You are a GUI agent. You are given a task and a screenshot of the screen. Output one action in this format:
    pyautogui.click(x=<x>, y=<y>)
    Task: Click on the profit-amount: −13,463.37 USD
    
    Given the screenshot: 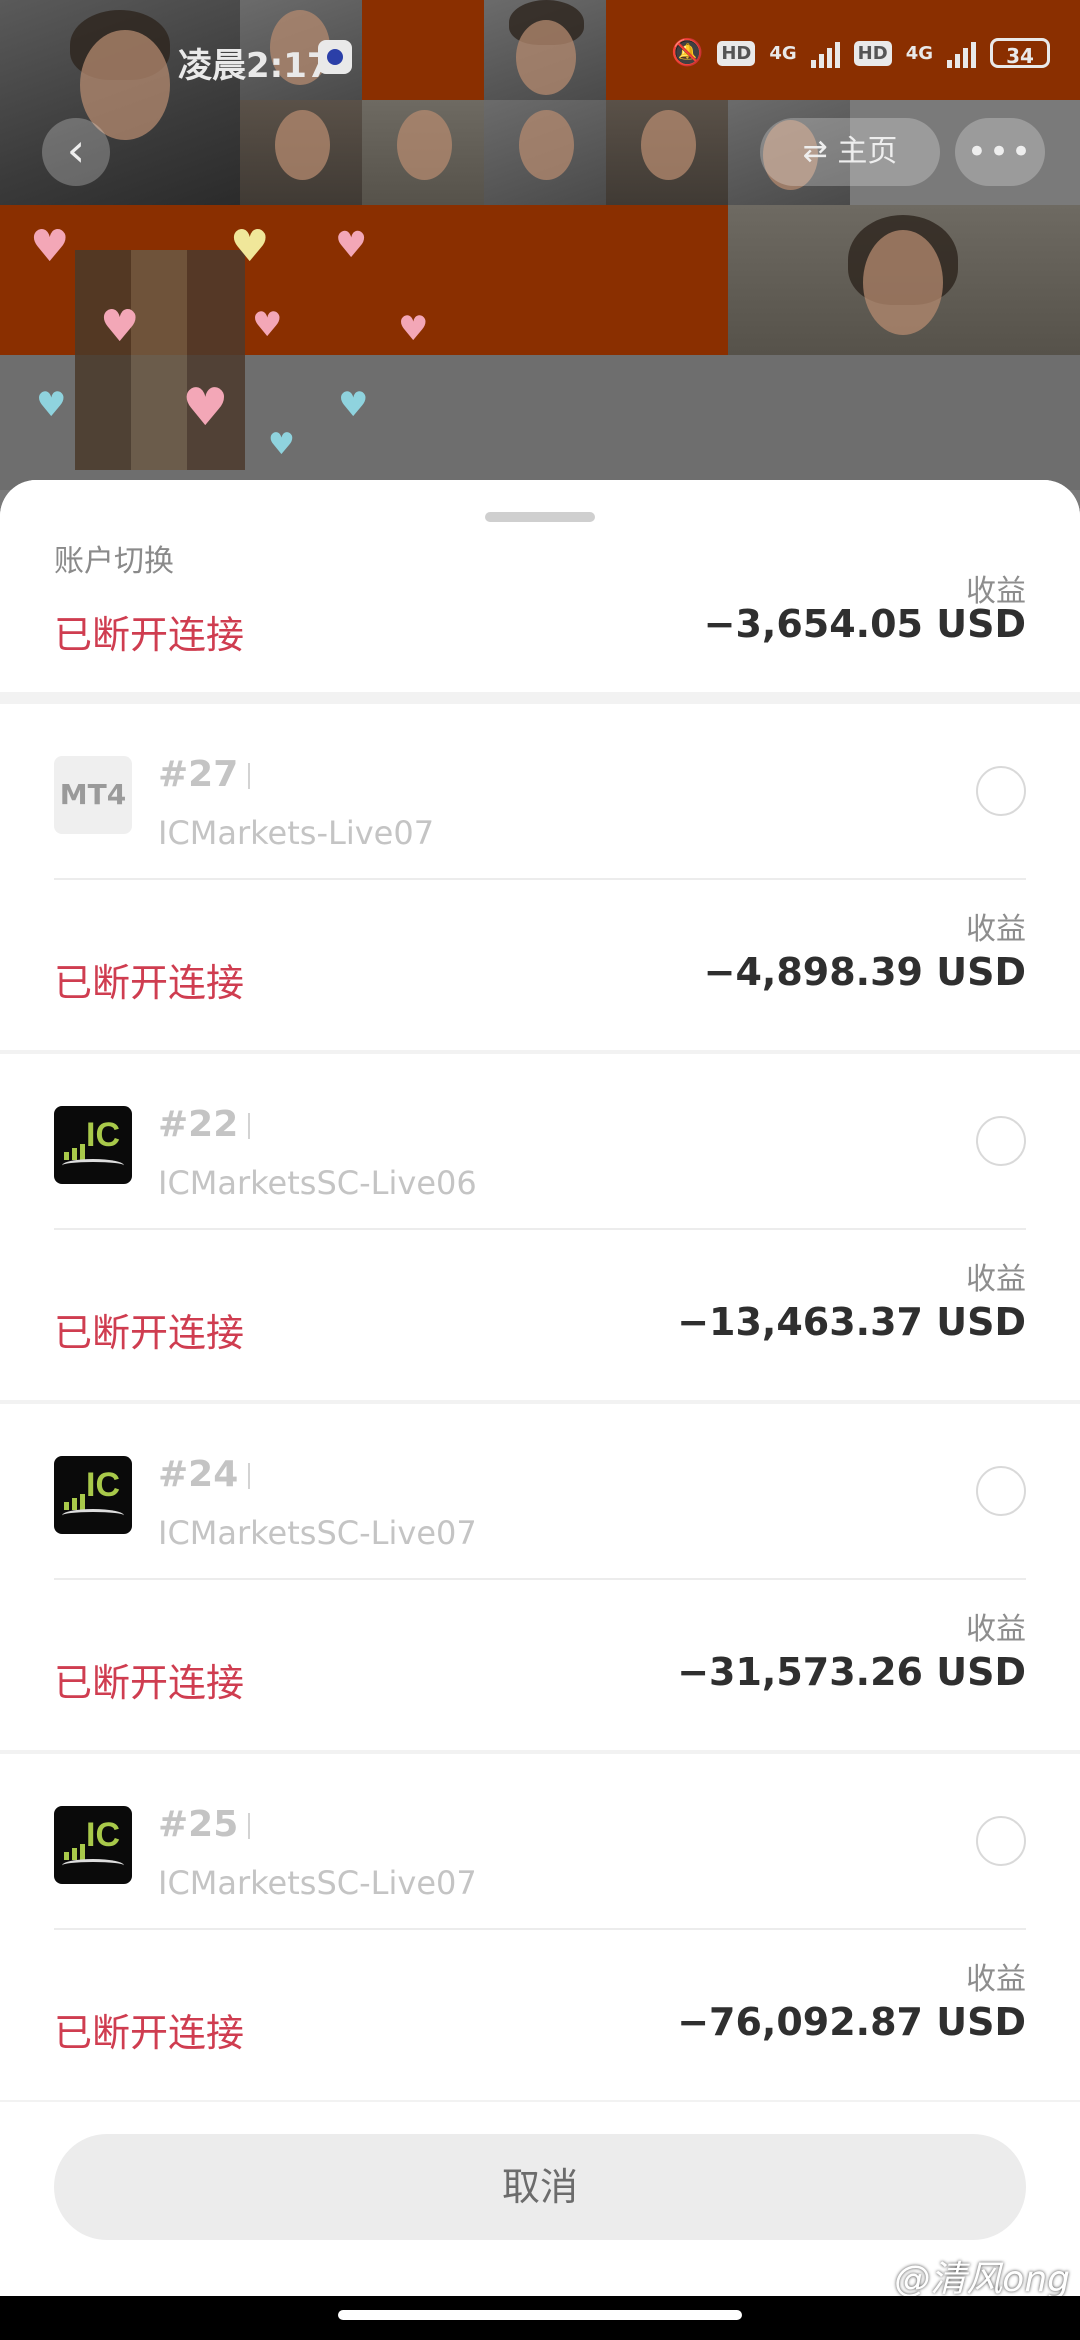 What is the action you would take?
    pyautogui.click(x=851, y=1322)
    